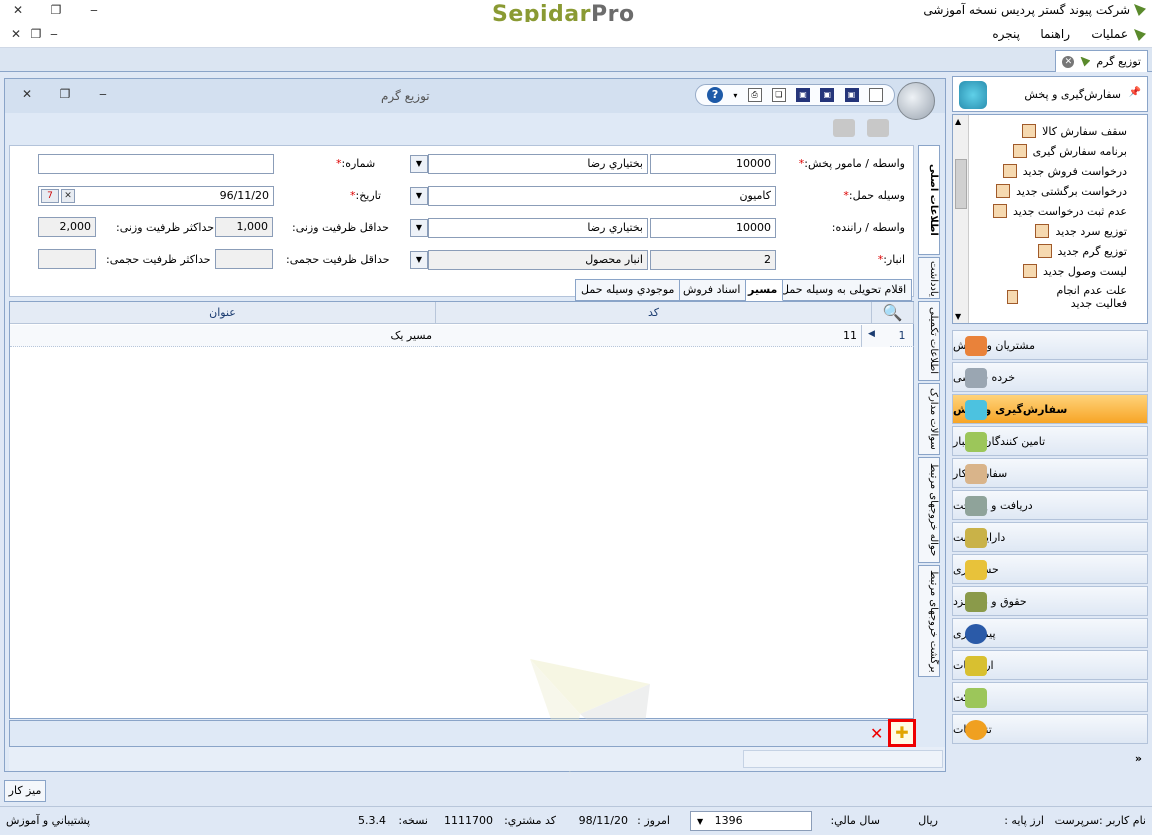 The image size is (1152, 835). Describe the element at coordinates (1050, 729) in the screenshot. I see `nav-settings: تنظیمات` at that location.